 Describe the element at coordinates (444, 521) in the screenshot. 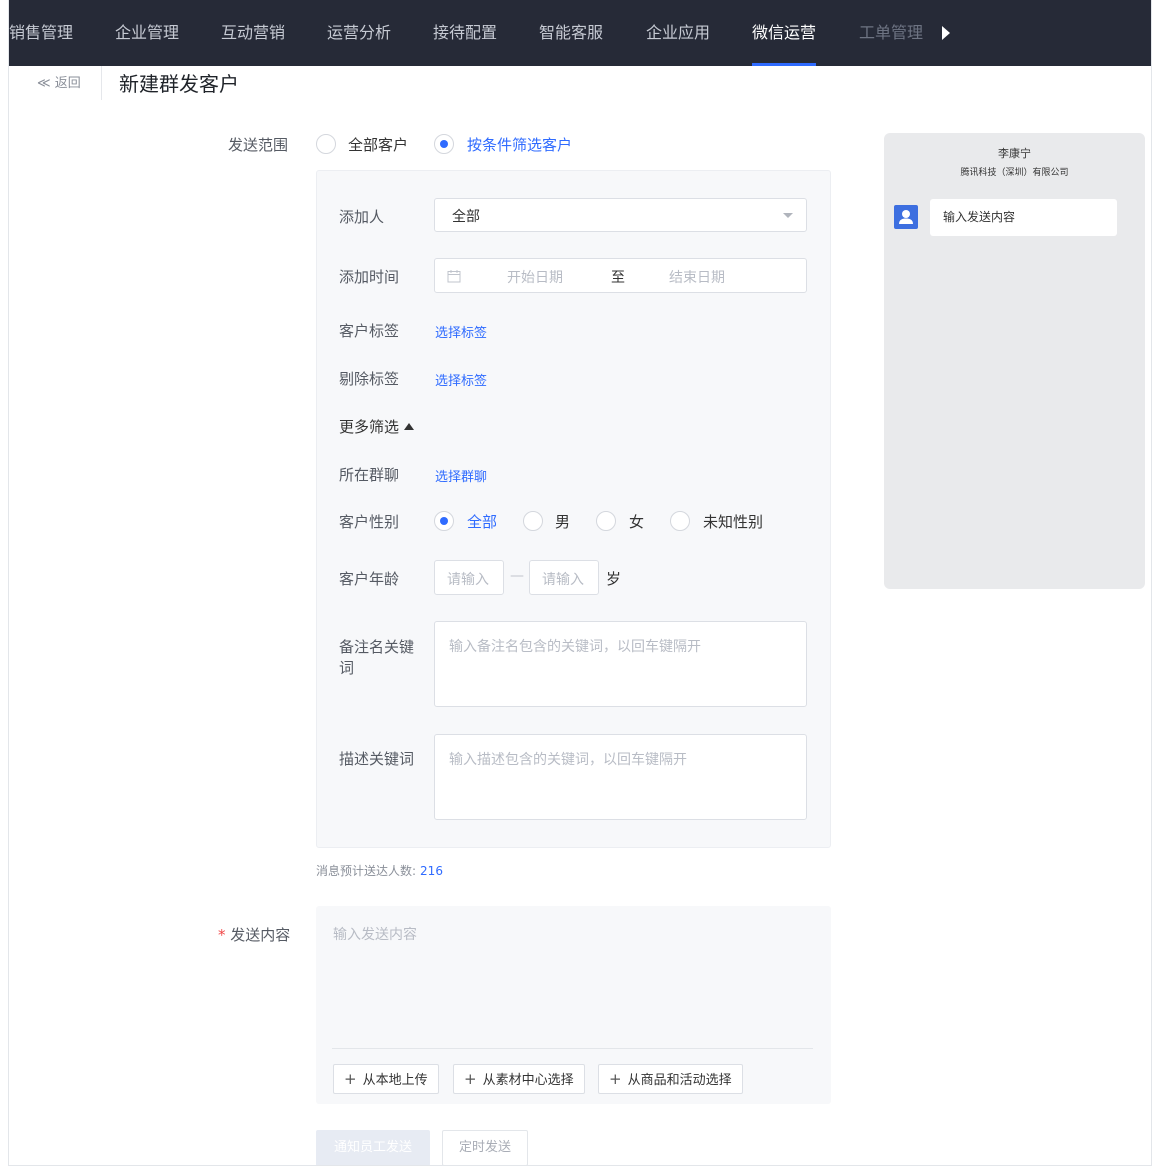

I see `gender-all-radio` at that location.